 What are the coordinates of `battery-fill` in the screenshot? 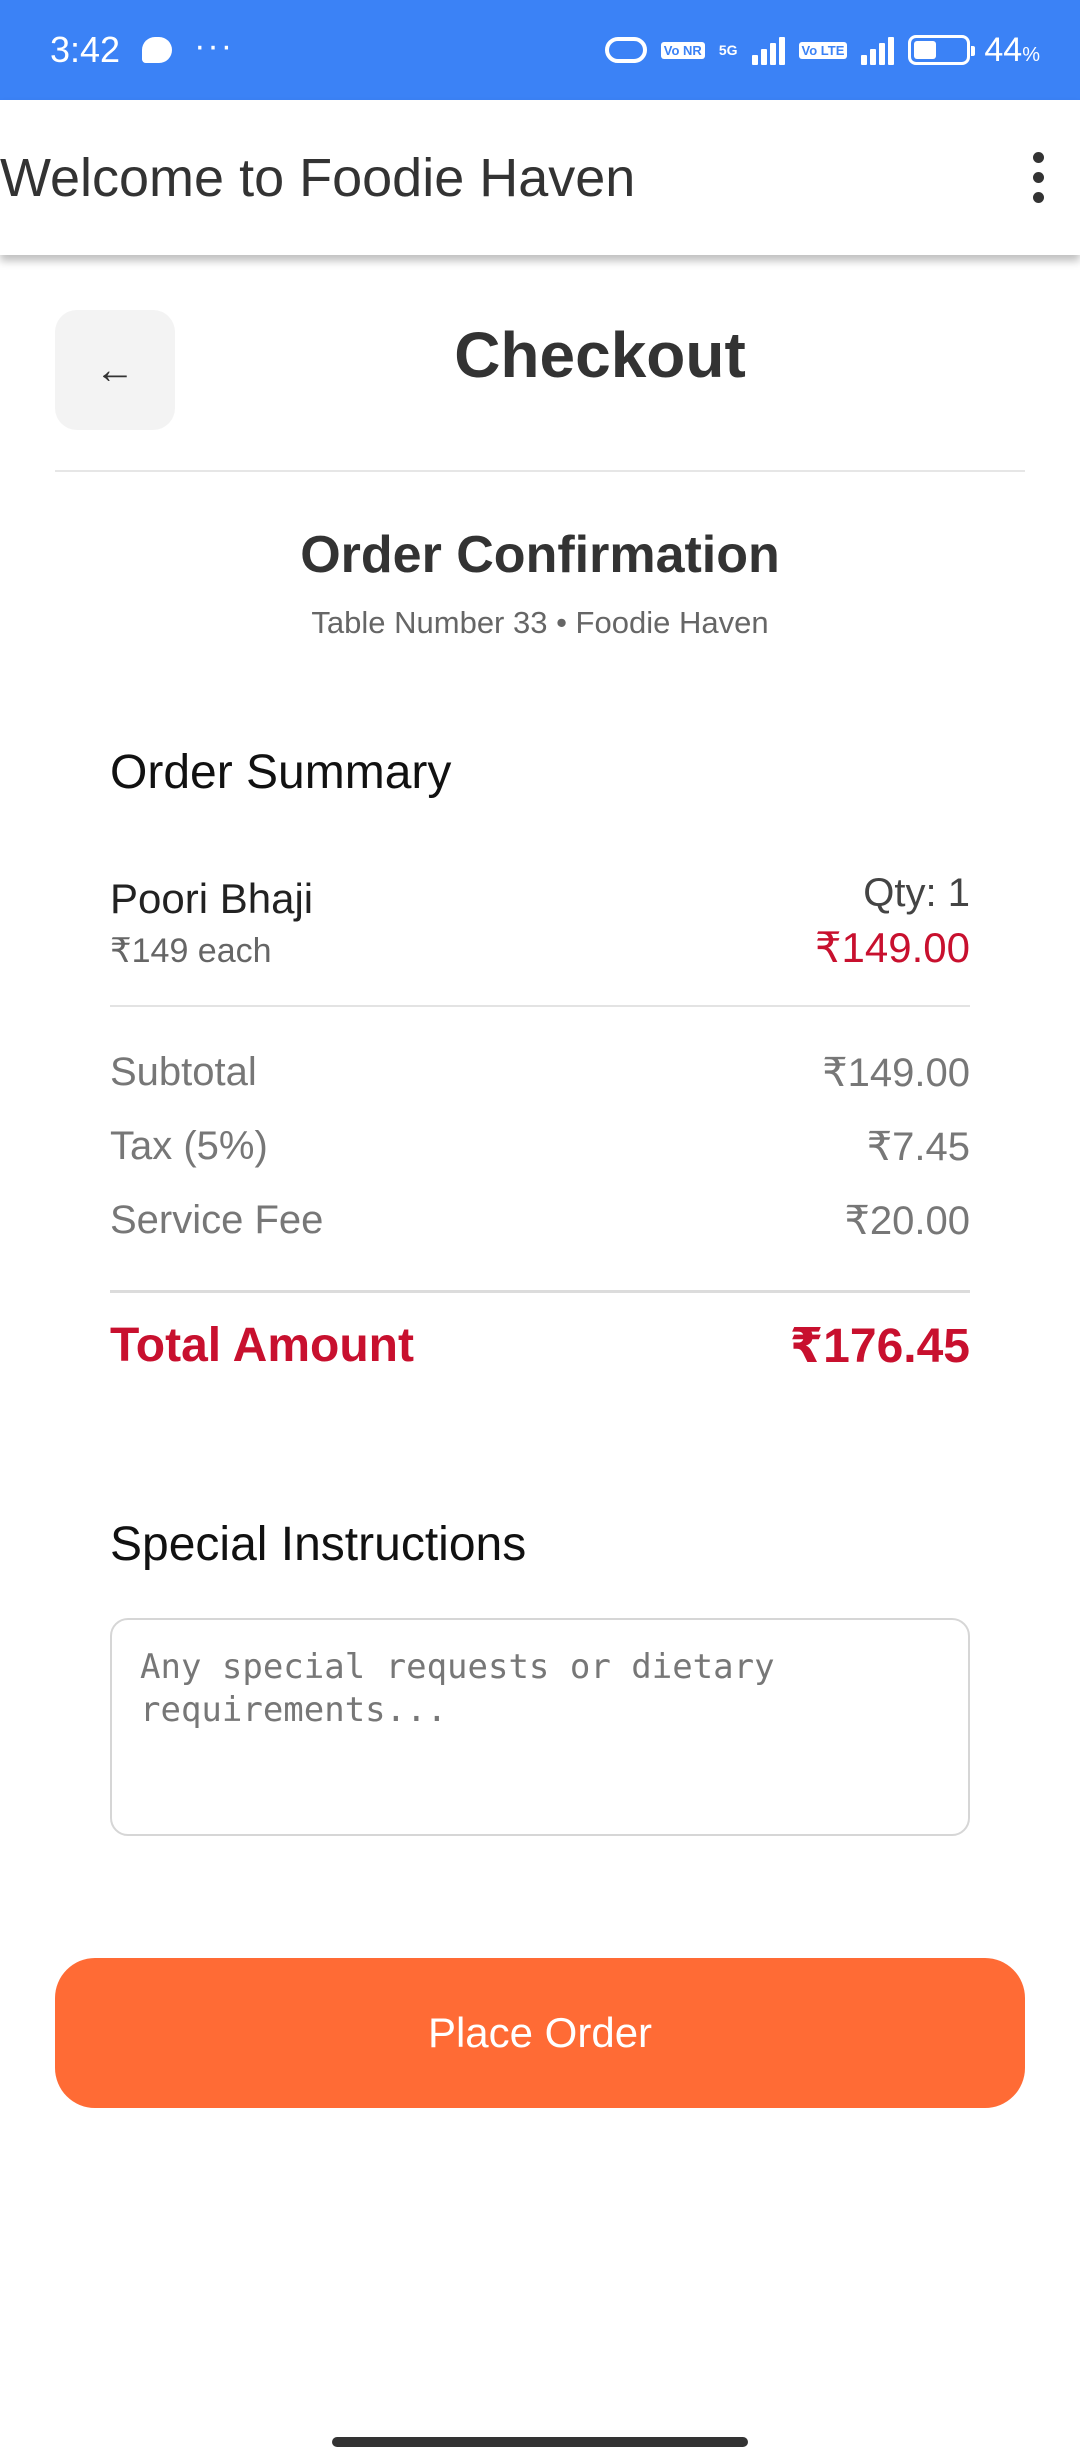 It's located at (925, 50).